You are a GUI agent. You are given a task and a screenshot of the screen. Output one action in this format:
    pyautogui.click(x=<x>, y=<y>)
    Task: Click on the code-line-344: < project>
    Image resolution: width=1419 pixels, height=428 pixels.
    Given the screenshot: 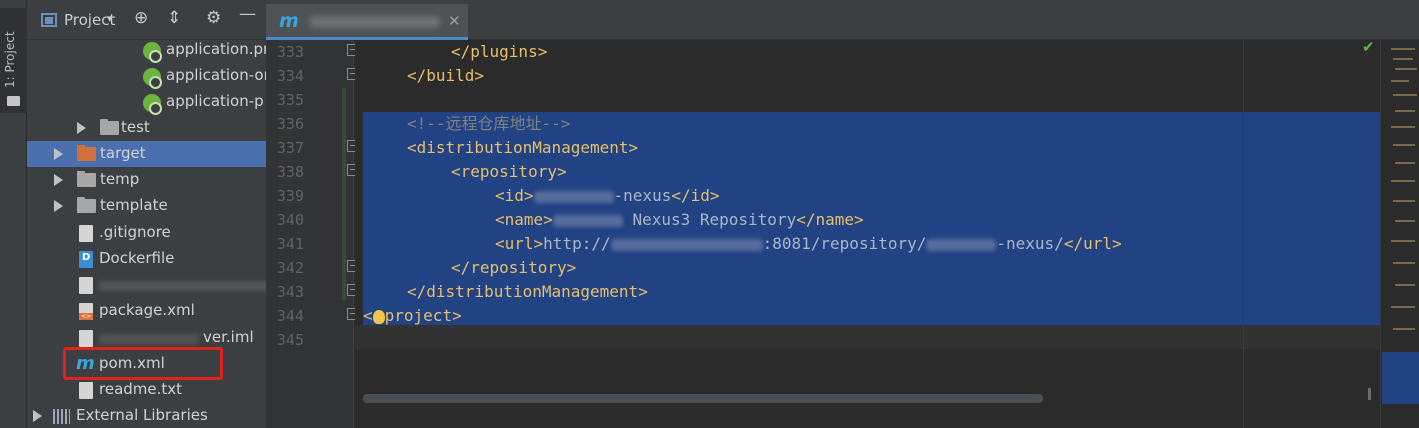 What is the action you would take?
    pyautogui.click(x=412, y=316)
    